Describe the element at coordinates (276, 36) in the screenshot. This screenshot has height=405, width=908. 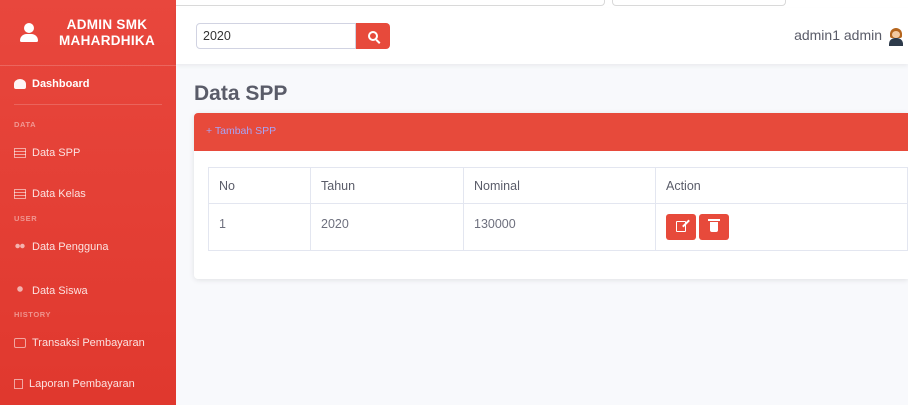
I see `search-input` at that location.